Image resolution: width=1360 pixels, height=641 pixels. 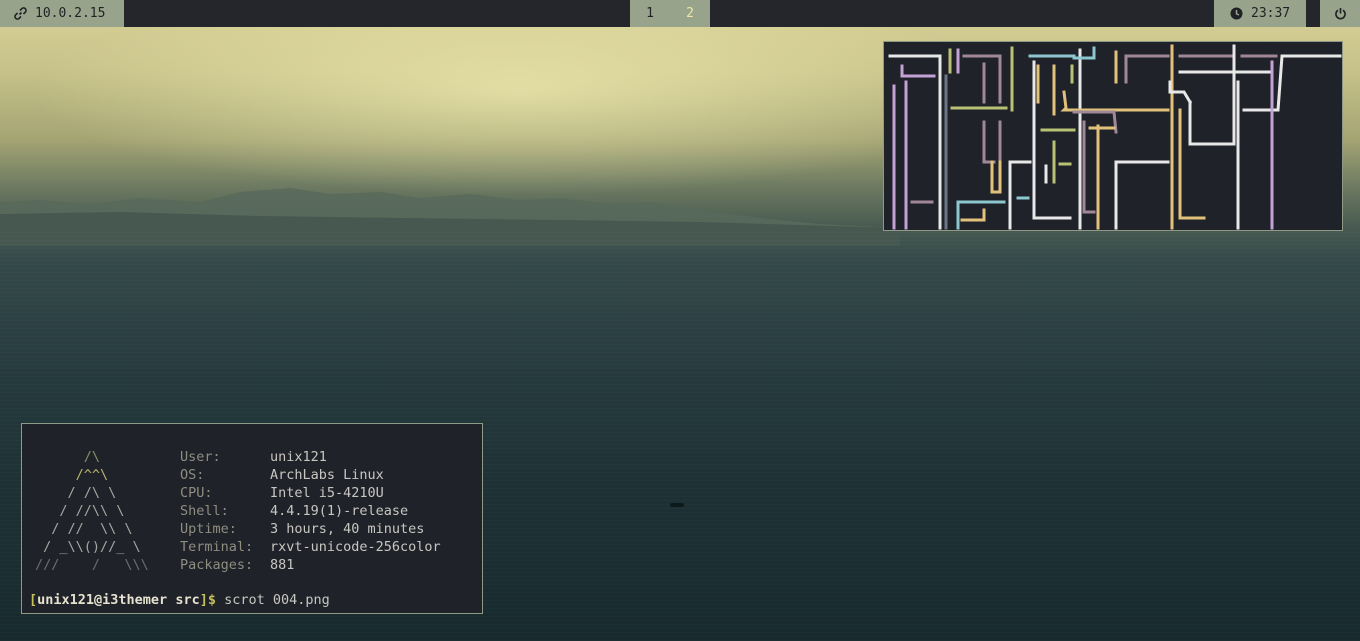 I want to click on info-row-os: OS: ArchLabs Linux, so click(x=282, y=475).